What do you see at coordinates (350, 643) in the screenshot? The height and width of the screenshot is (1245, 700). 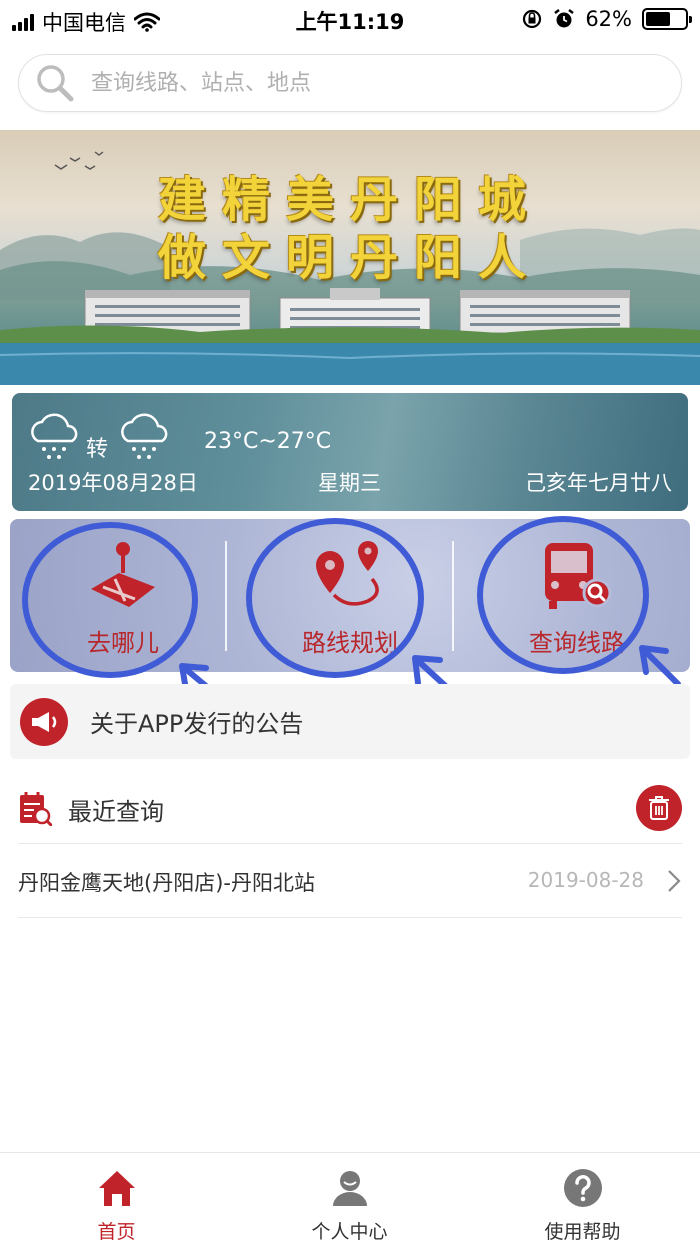 I see `quick-action-label: 路线规划` at bounding box center [350, 643].